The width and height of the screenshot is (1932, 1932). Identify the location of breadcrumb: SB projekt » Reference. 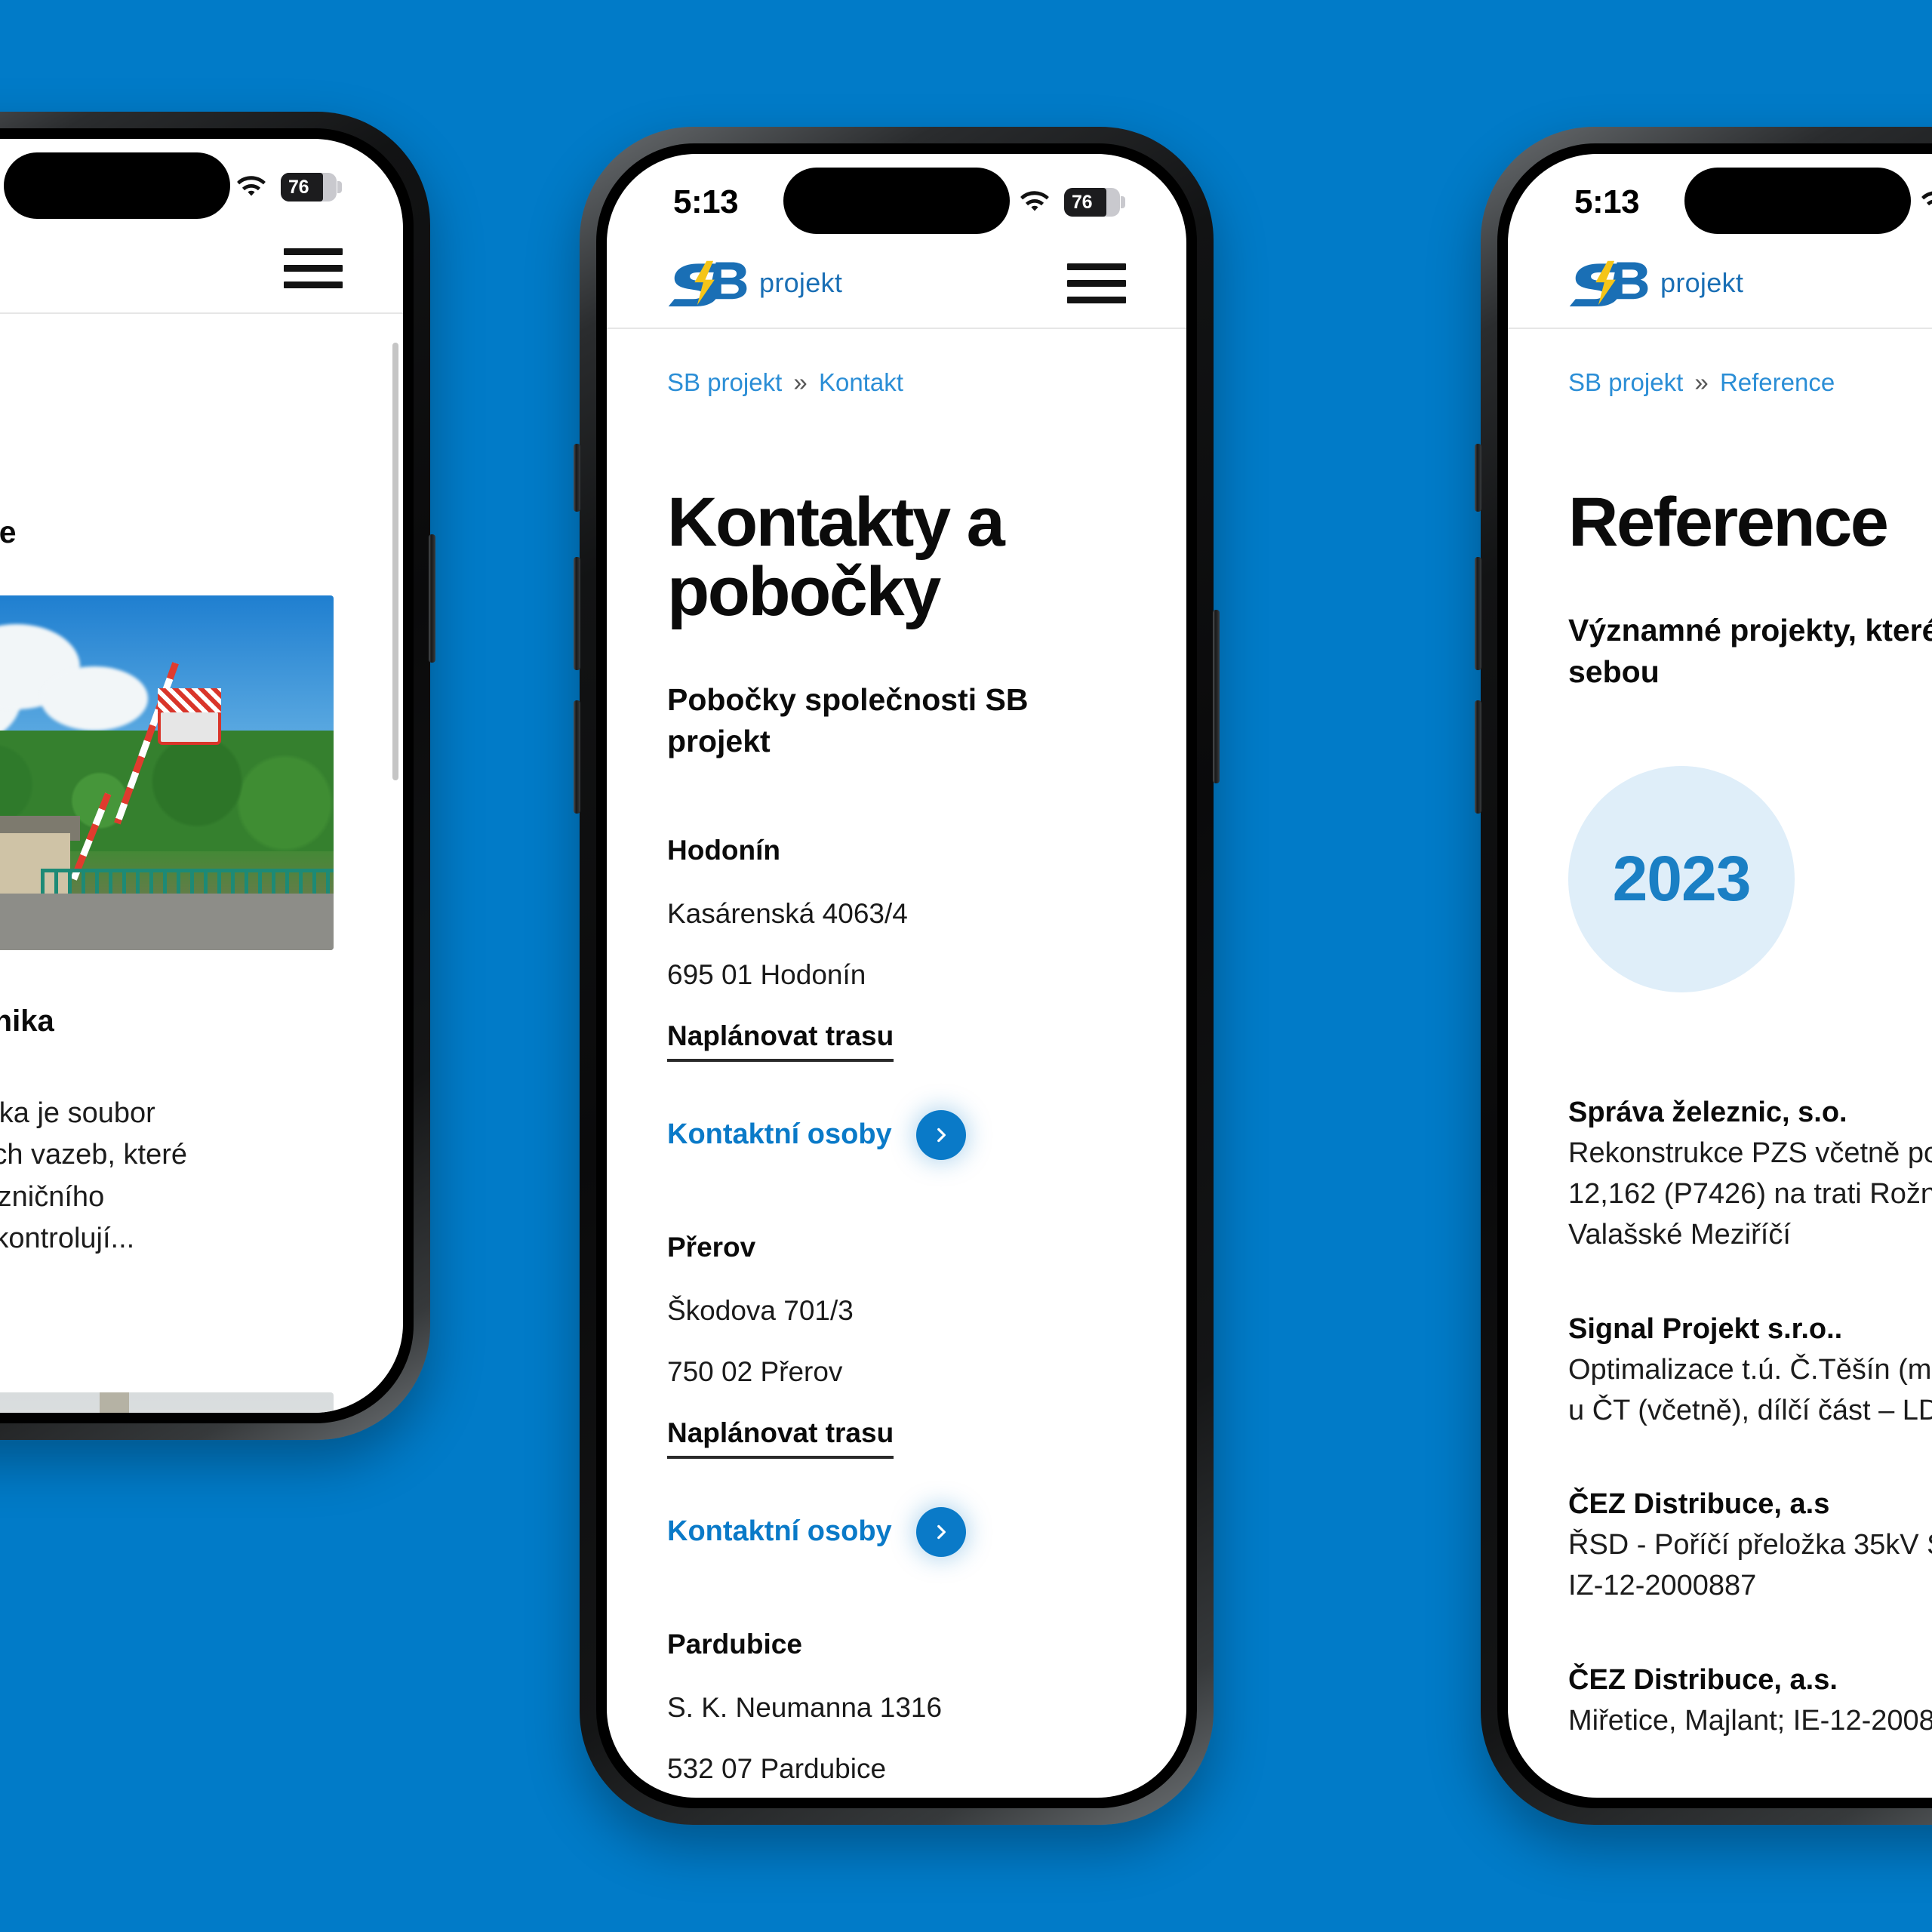
(1750, 363).